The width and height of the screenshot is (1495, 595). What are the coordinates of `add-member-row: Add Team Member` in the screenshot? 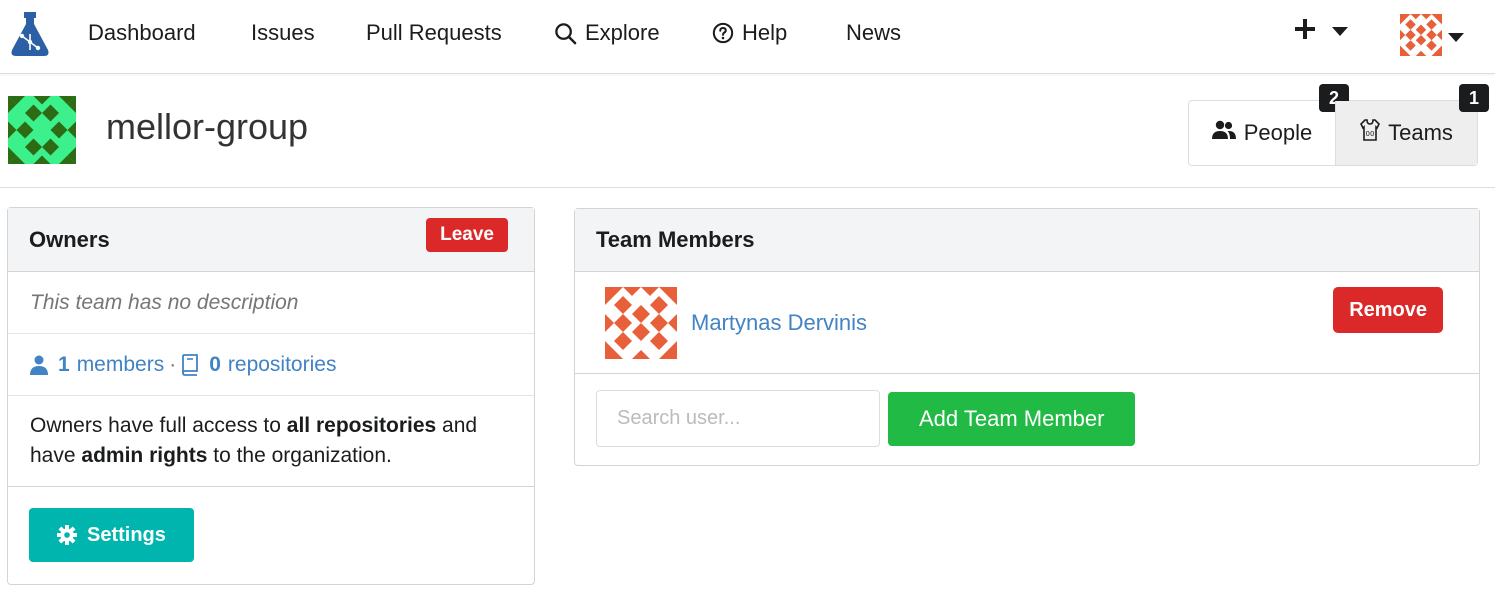 It's located at (1027, 418).